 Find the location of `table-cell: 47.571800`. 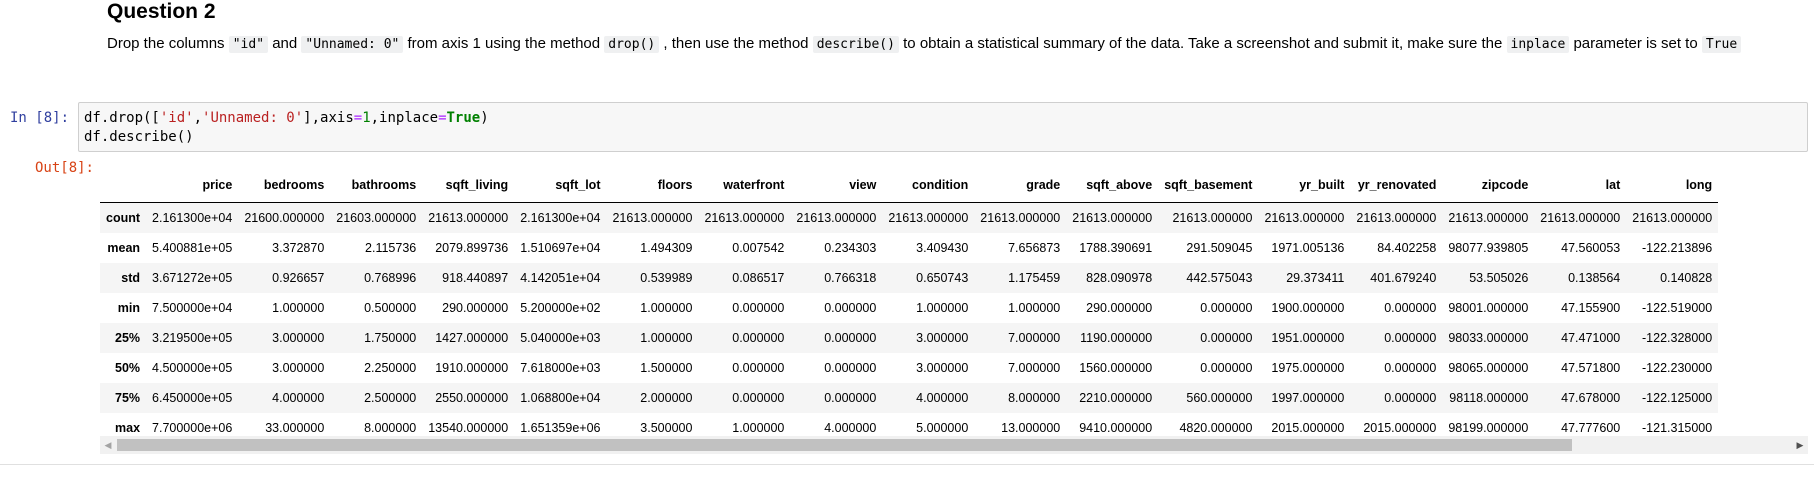

table-cell: 47.571800 is located at coordinates (1591, 368).